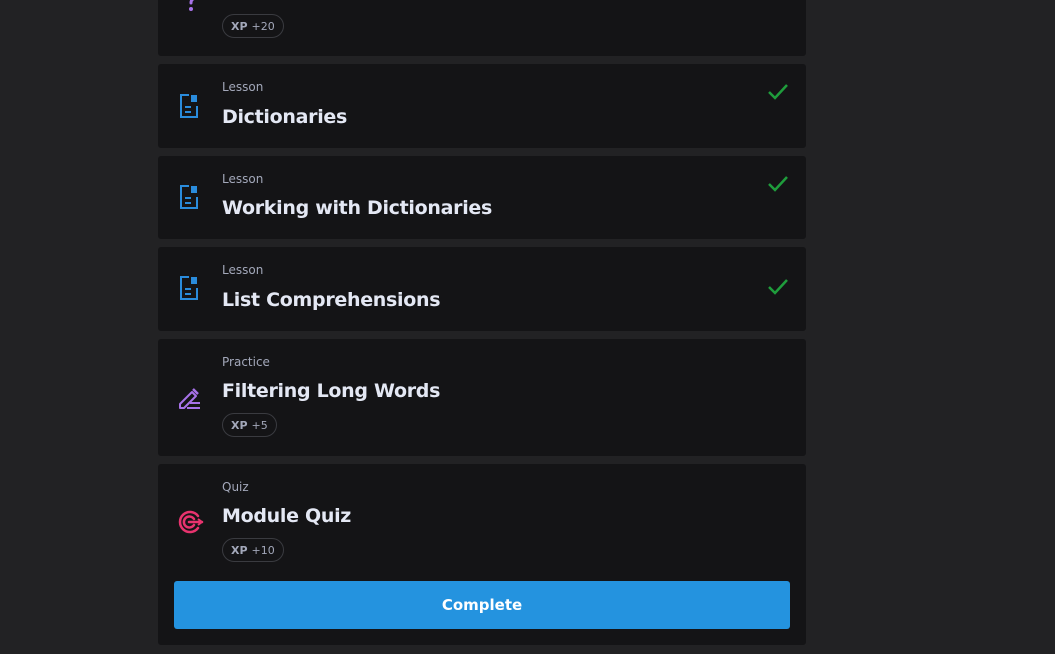 The height and width of the screenshot is (654, 1055). I want to click on item-title: Filtering Long Words, so click(331, 391).